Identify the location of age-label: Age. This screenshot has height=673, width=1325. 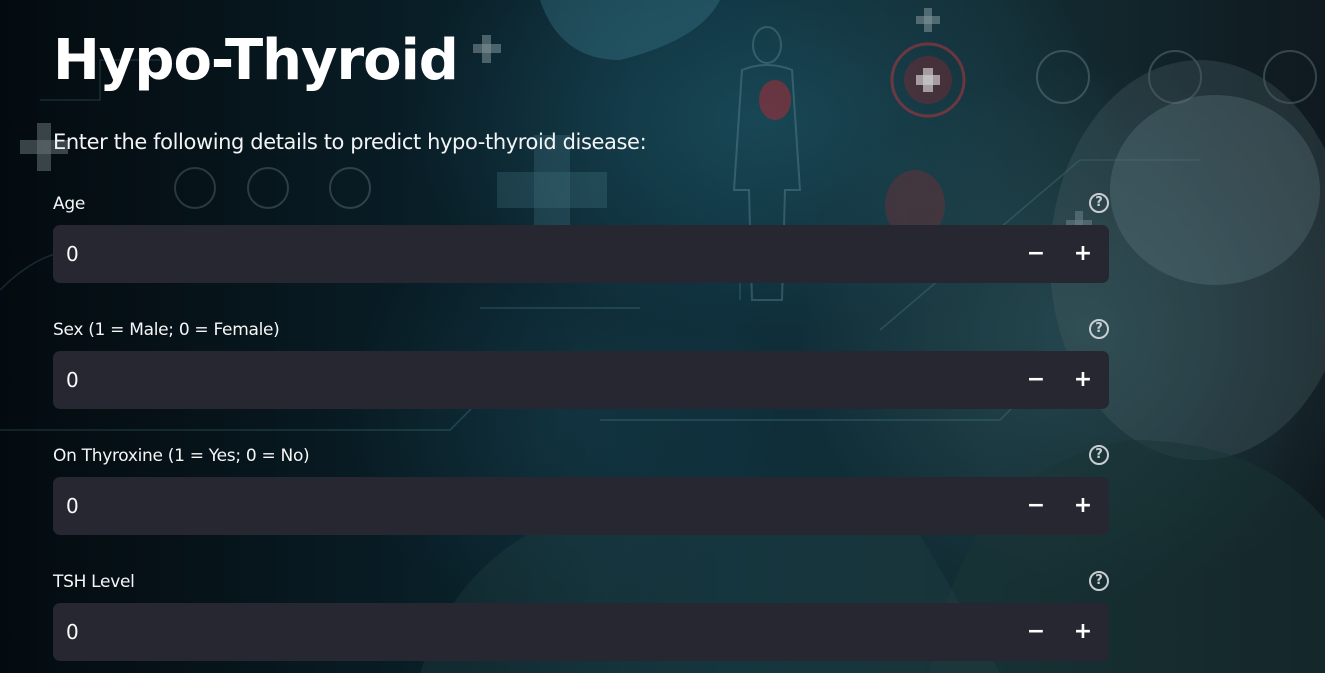
(69, 204).